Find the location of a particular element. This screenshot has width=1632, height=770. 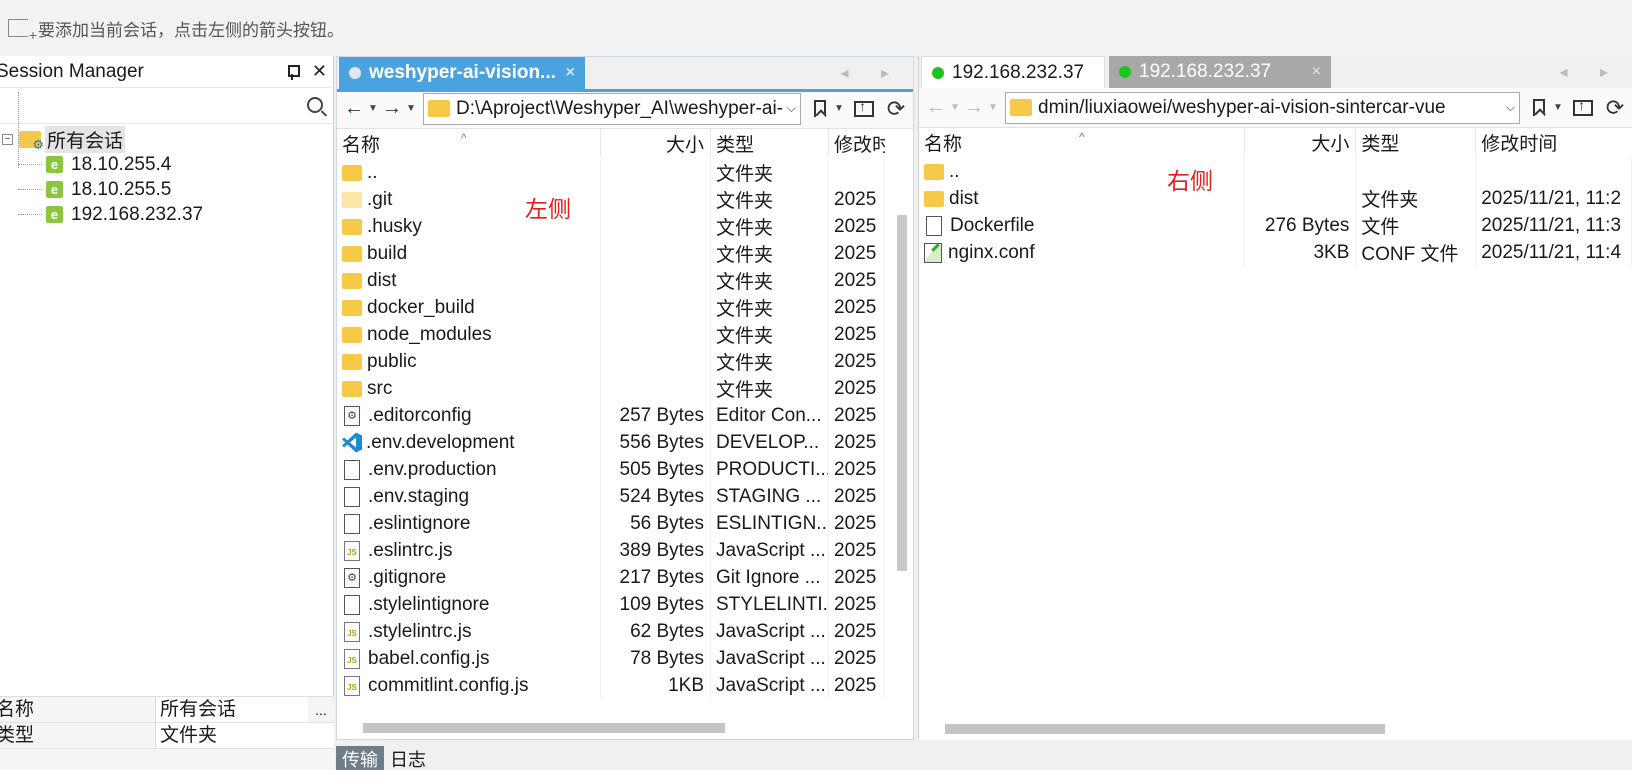

close-panel-button: ✕ is located at coordinates (319, 71).